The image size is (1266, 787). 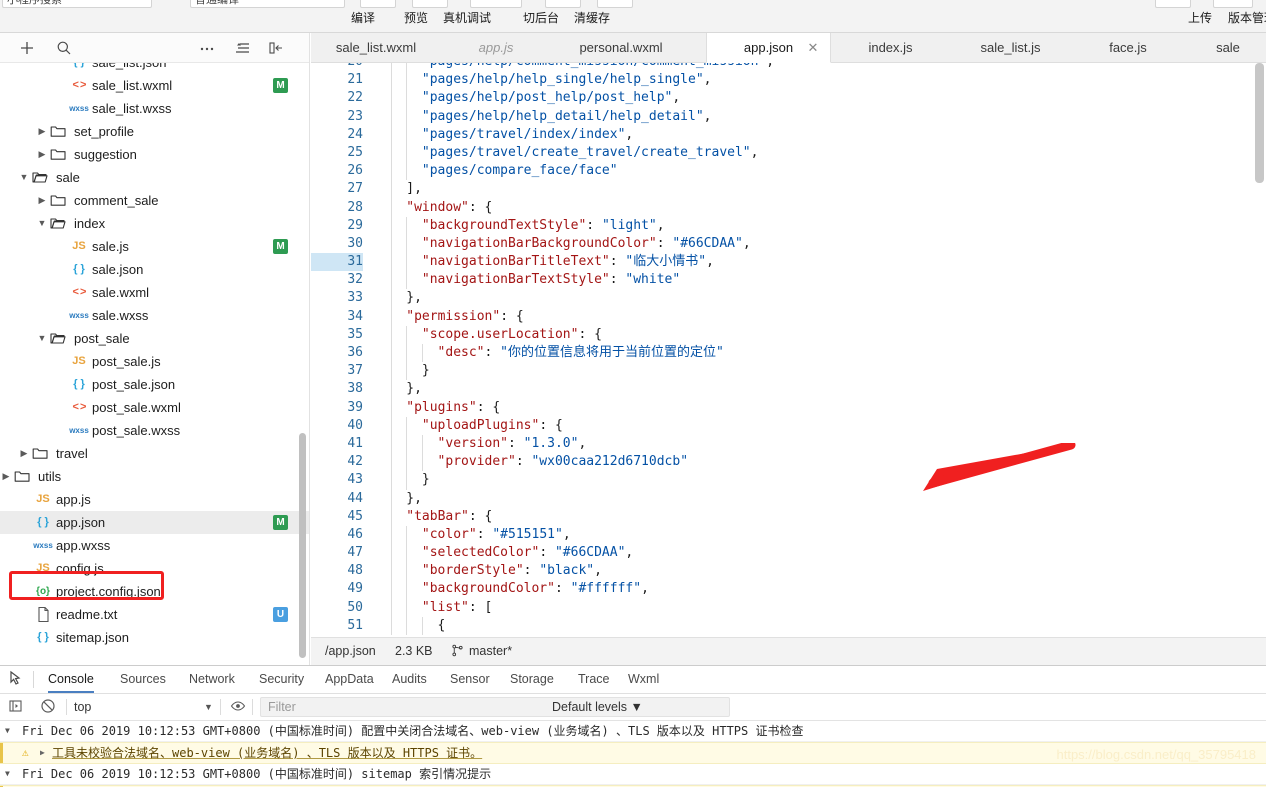 What do you see at coordinates (154, 154) in the screenshot?
I see `folder-suggestion: ▶ suggestion` at bounding box center [154, 154].